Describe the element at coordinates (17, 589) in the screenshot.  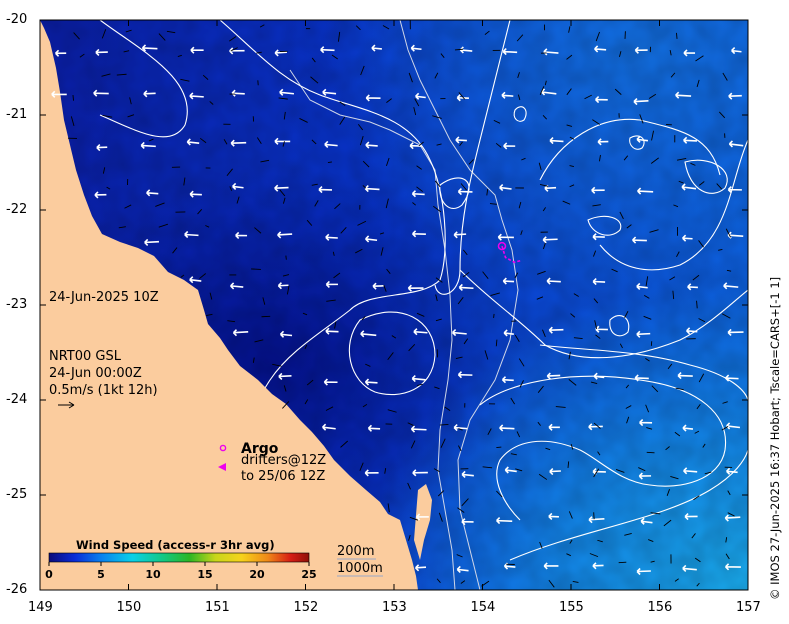
I see `y-tick-label--26: -26` at that location.